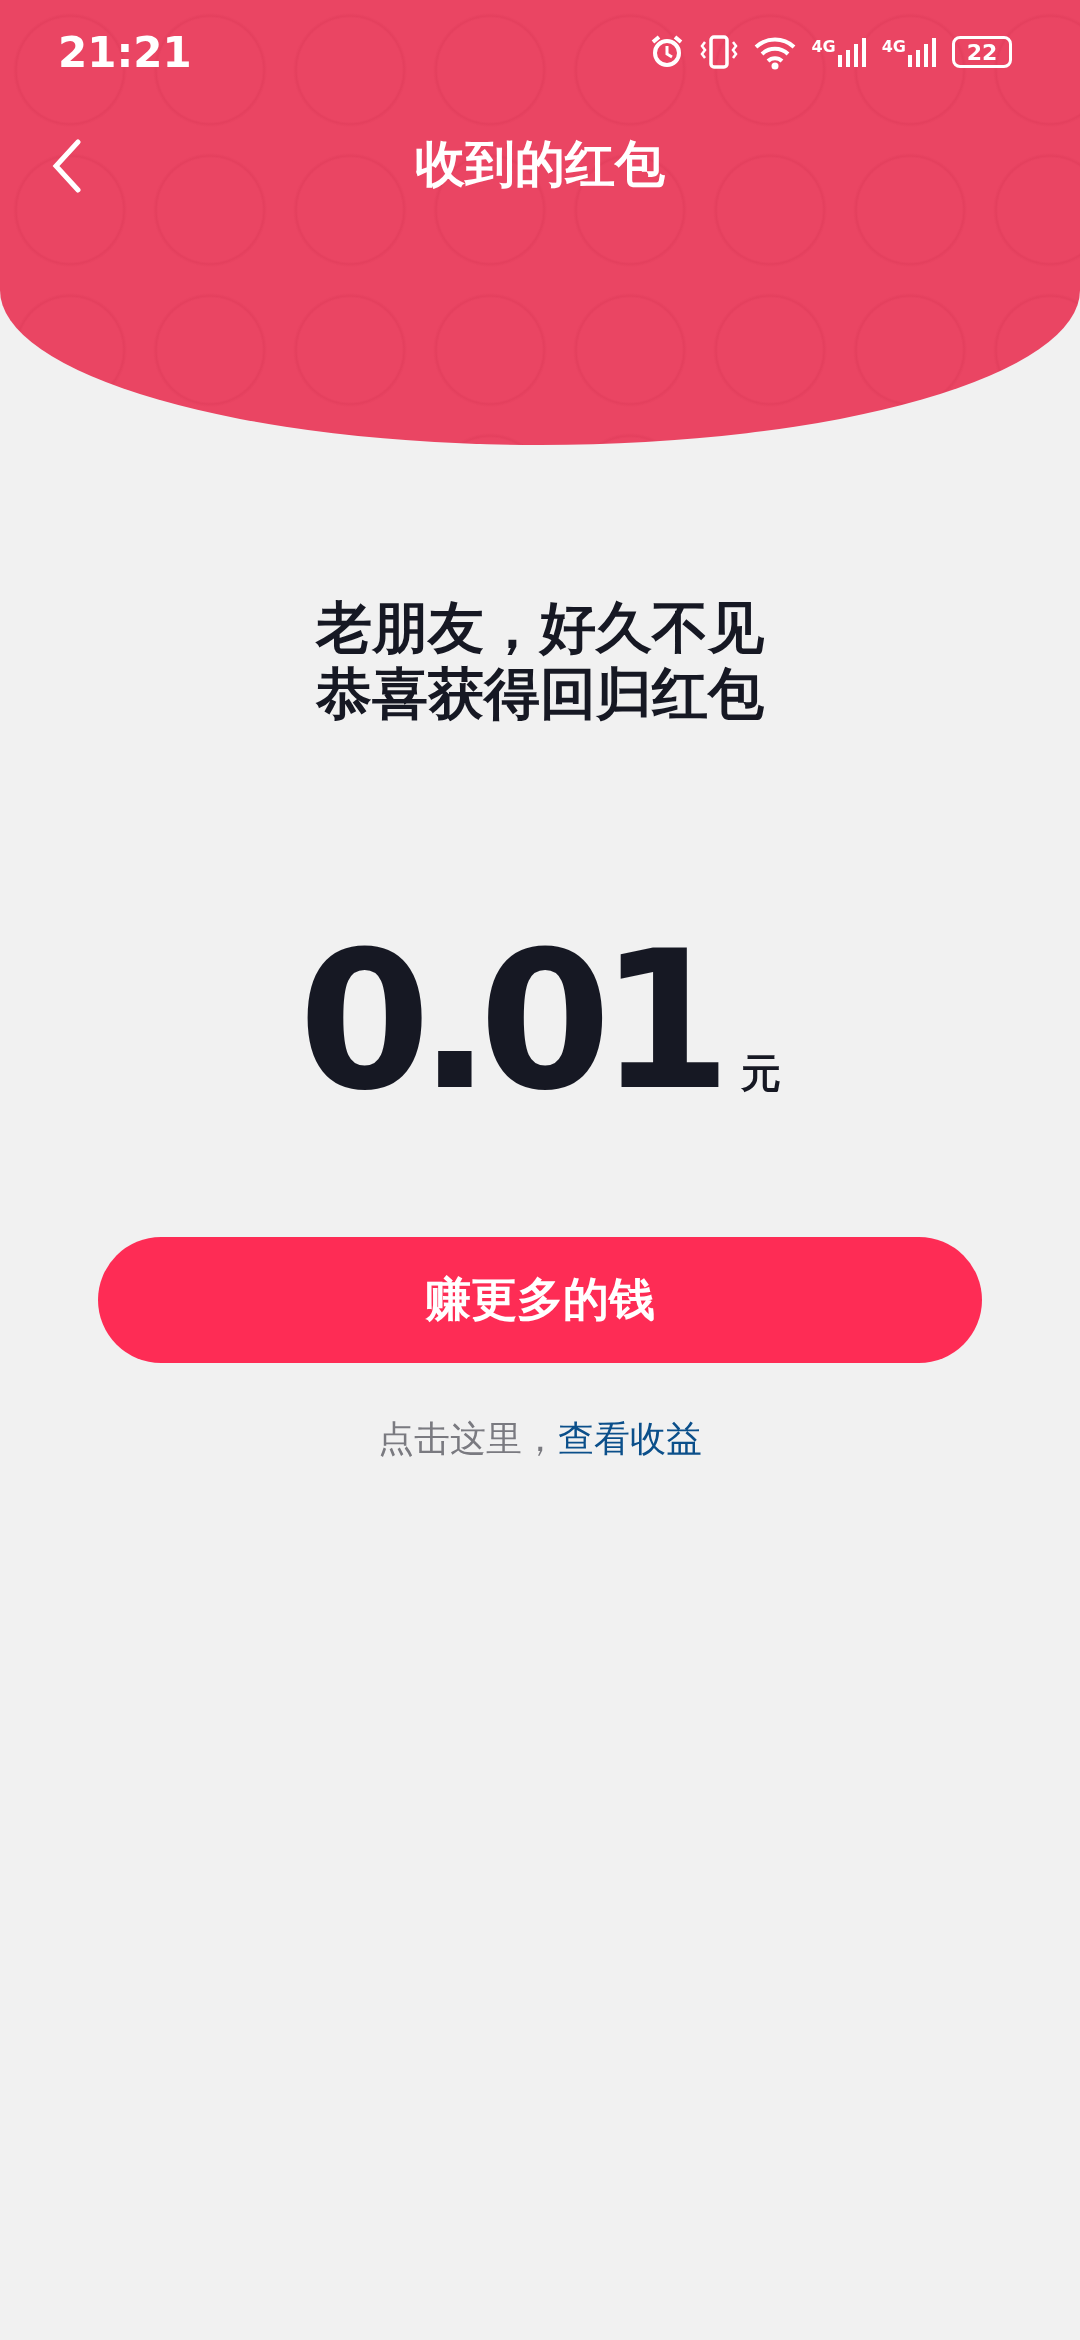 The width and height of the screenshot is (1080, 2340). I want to click on currency-unit: 元, so click(761, 1073).